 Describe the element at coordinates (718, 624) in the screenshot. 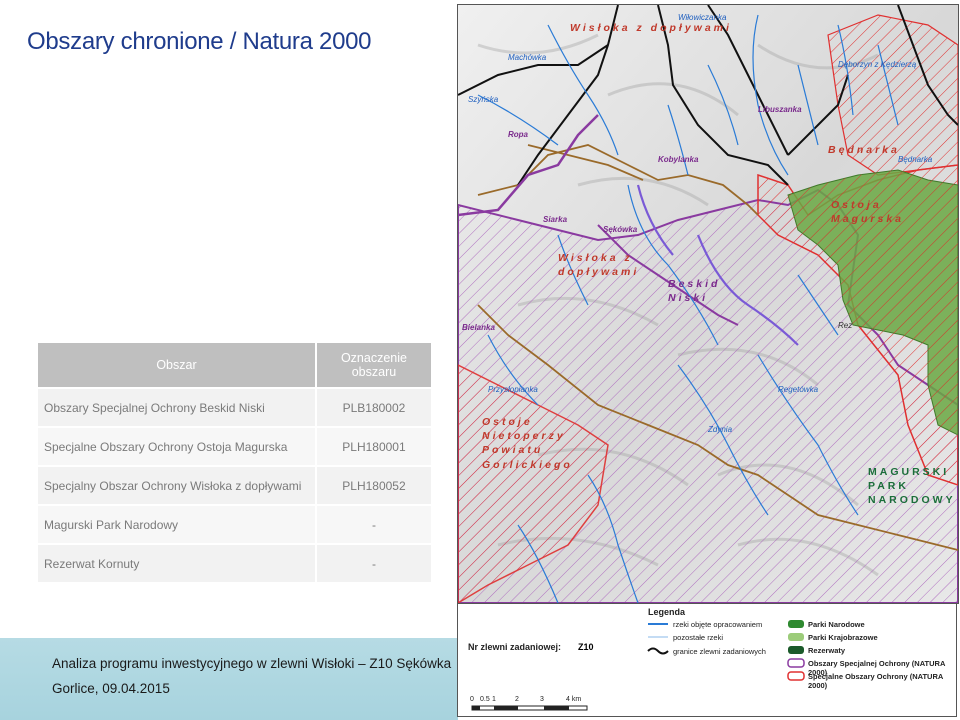

I see `legend-item: rzeki objęte opracowaniem` at that location.